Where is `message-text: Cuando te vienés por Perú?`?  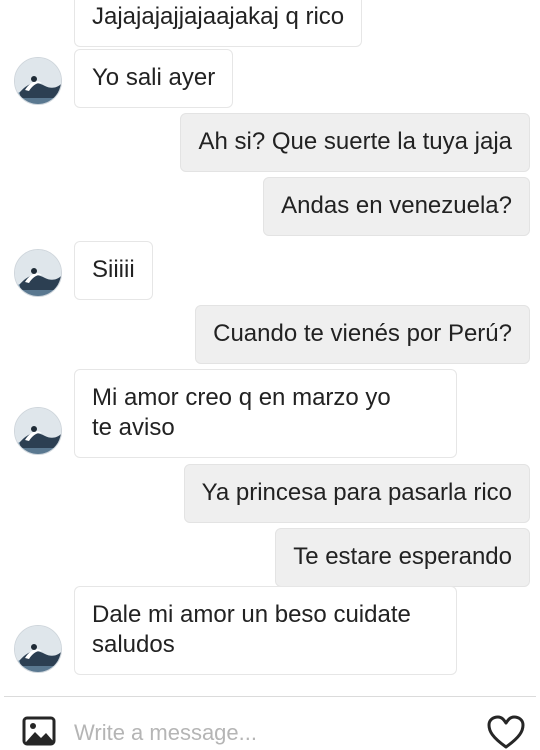
message-text: Cuando te vienés por Perú? is located at coordinates (362, 333).